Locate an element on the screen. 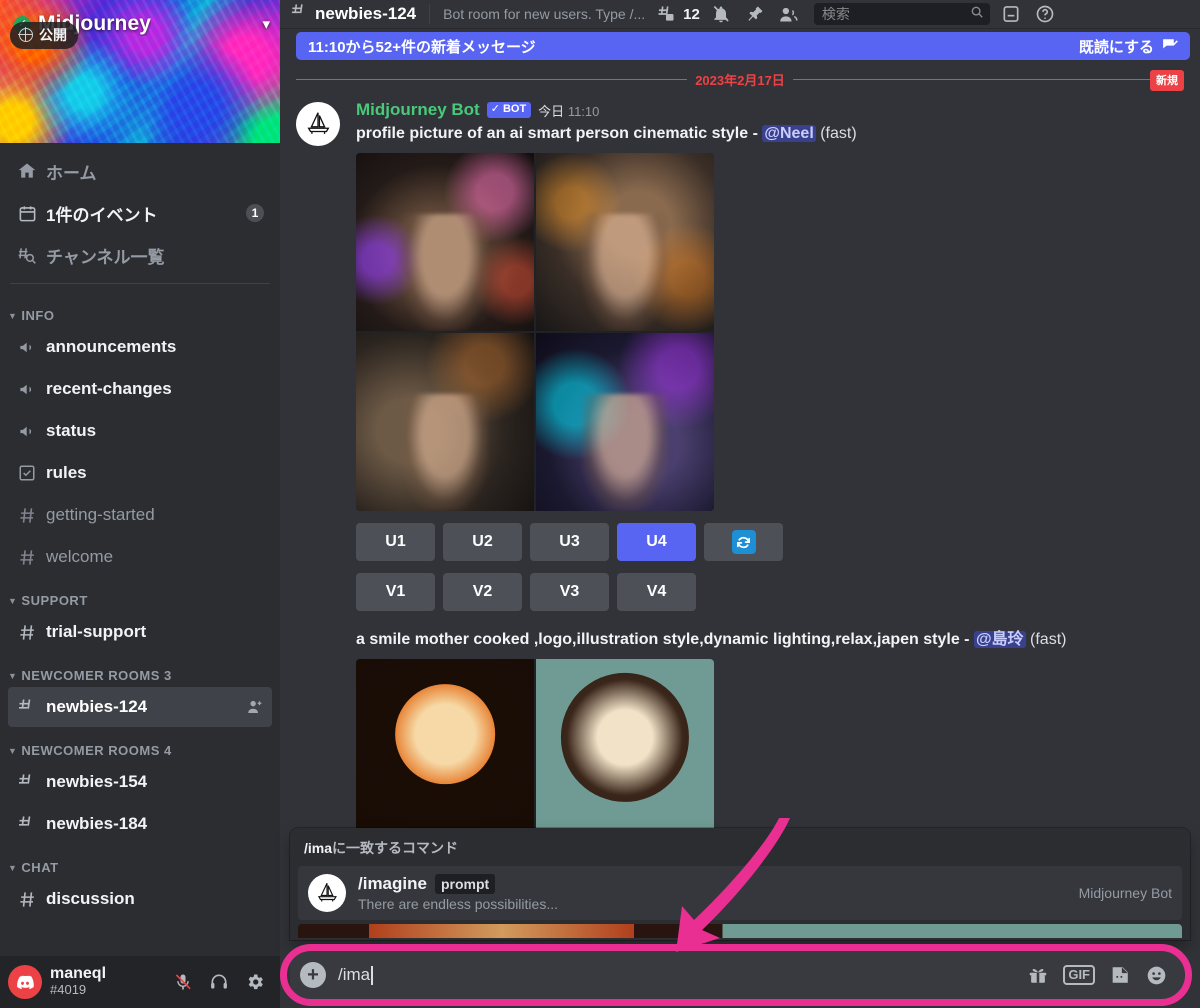 This screenshot has width=1200, height=1008. variation-v2-button: V2 is located at coordinates (482, 592).